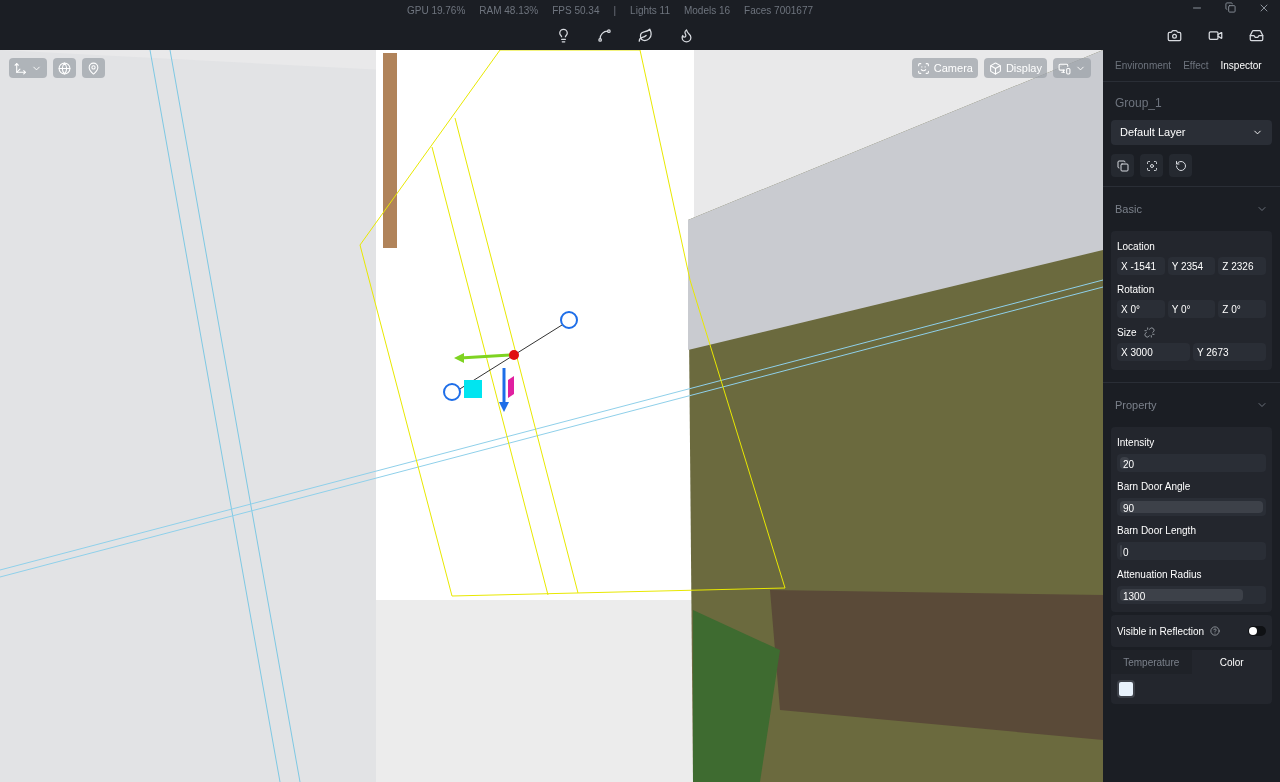 This screenshot has width=1280, height=782. What do you see at coordinates (1230, 7) in the screenshot?
I see `restore-icon` at bounding box center [1230, 7].